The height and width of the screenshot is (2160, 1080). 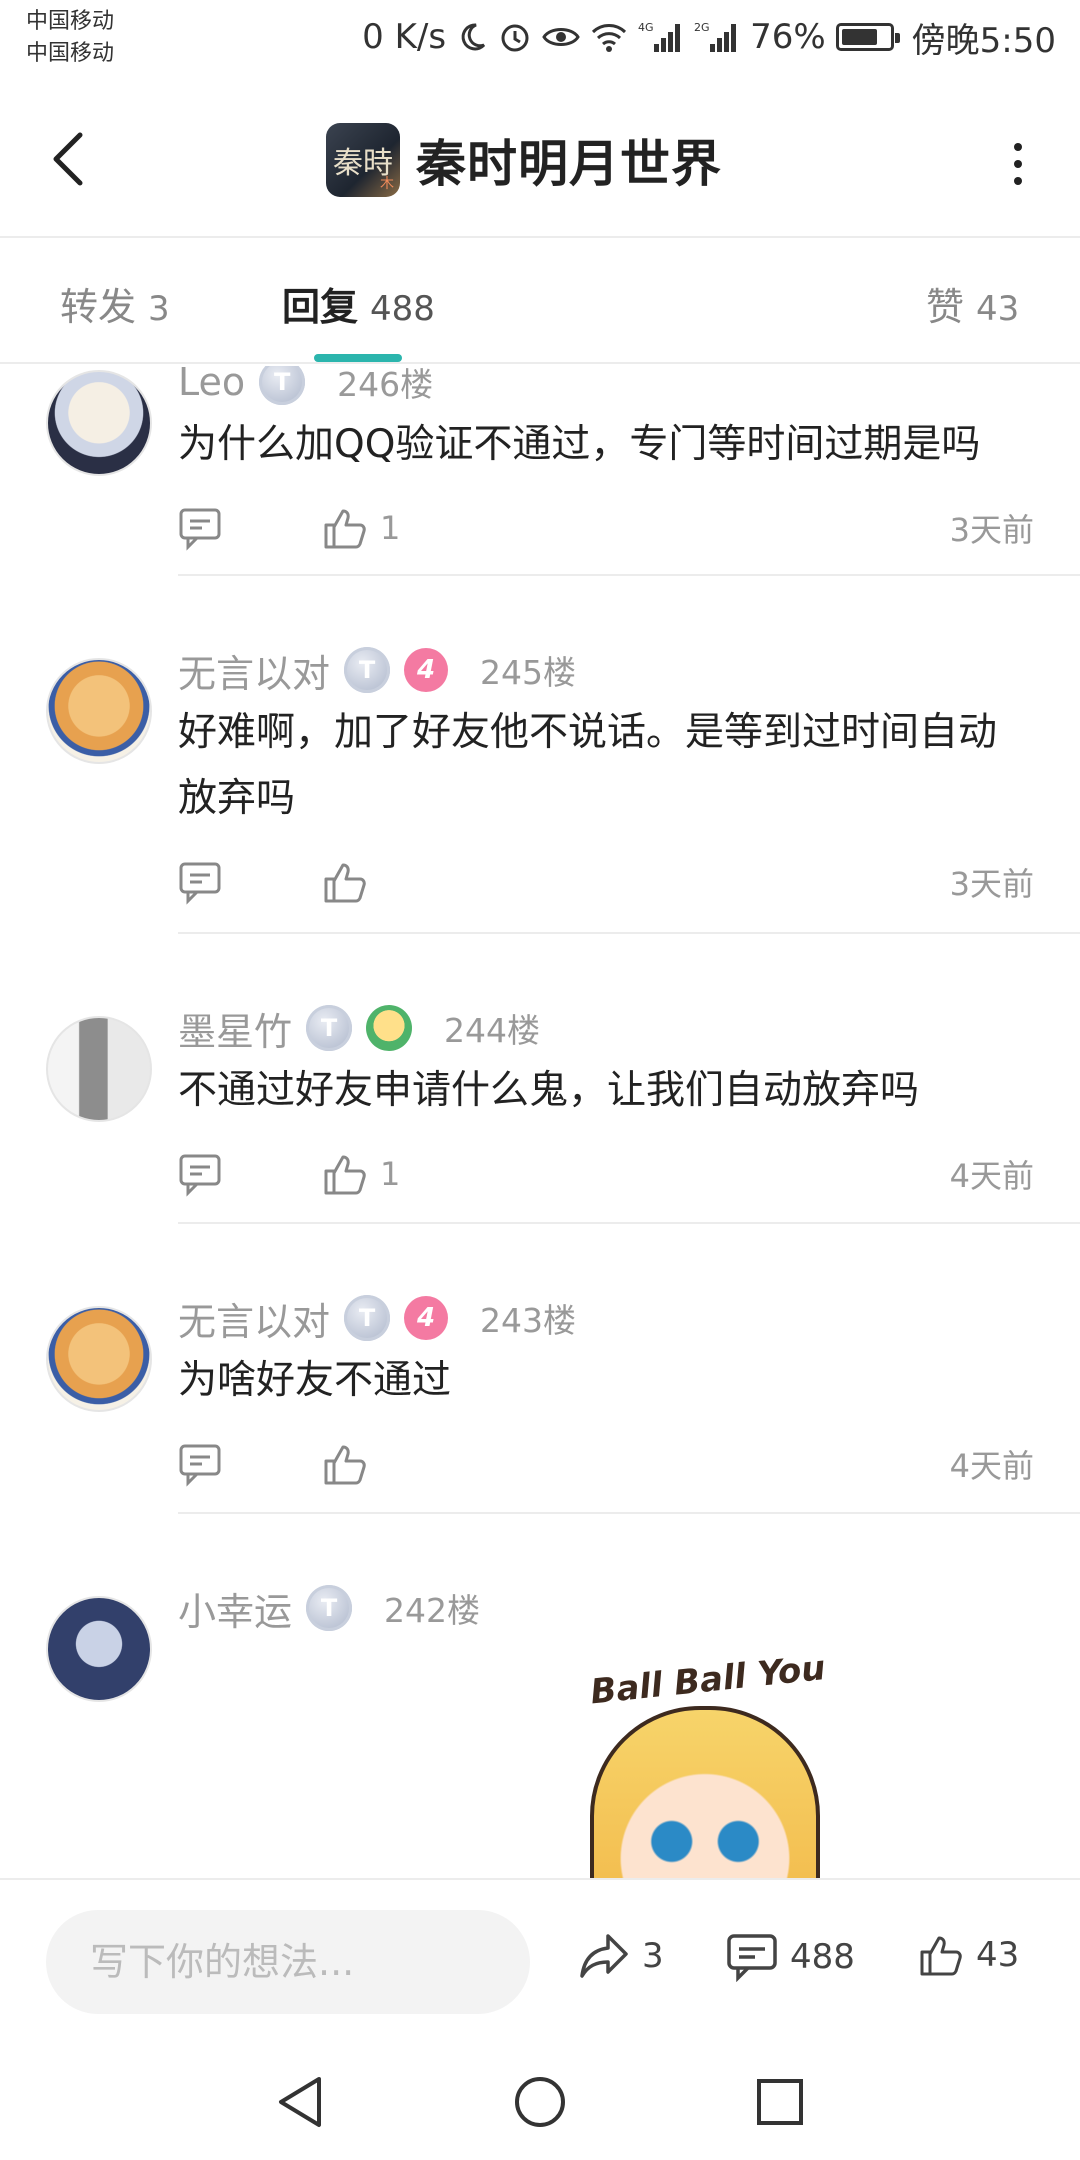 I want to click on character-badge-icon, so click(x=389, y=1028).